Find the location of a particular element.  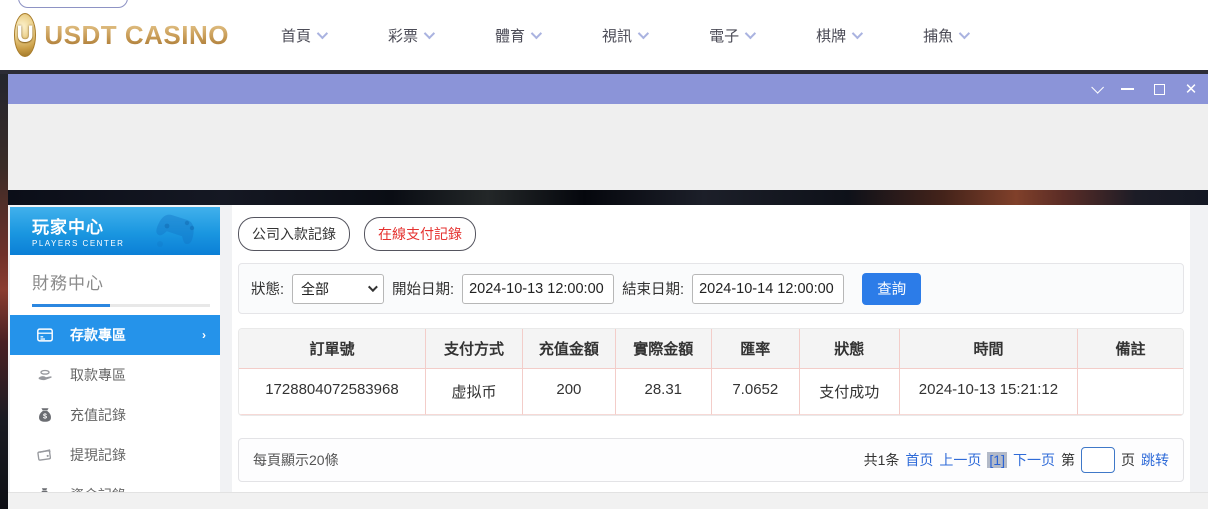

current-page-indicator: [1] is located at coordinates (997, 460).